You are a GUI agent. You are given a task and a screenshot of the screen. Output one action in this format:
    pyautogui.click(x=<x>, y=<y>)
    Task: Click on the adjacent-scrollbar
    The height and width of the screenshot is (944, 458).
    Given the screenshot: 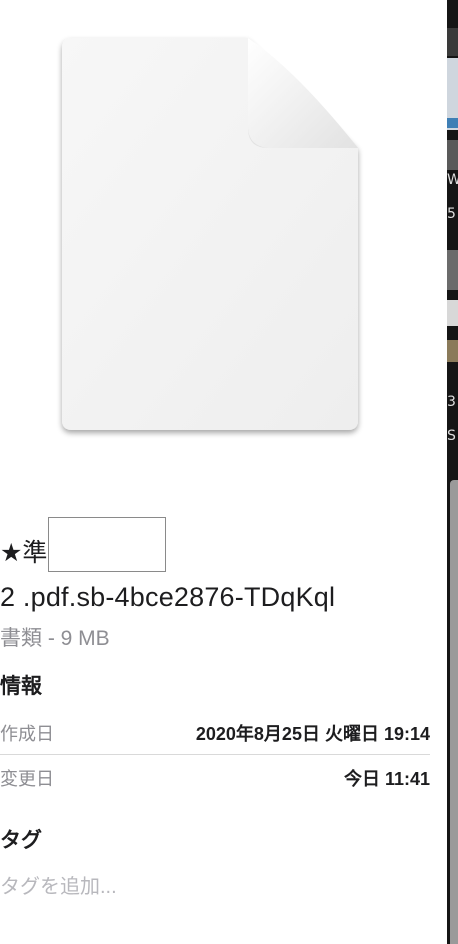 What is the action you would take?
    pyautogui.click(x=454, y=712)
    